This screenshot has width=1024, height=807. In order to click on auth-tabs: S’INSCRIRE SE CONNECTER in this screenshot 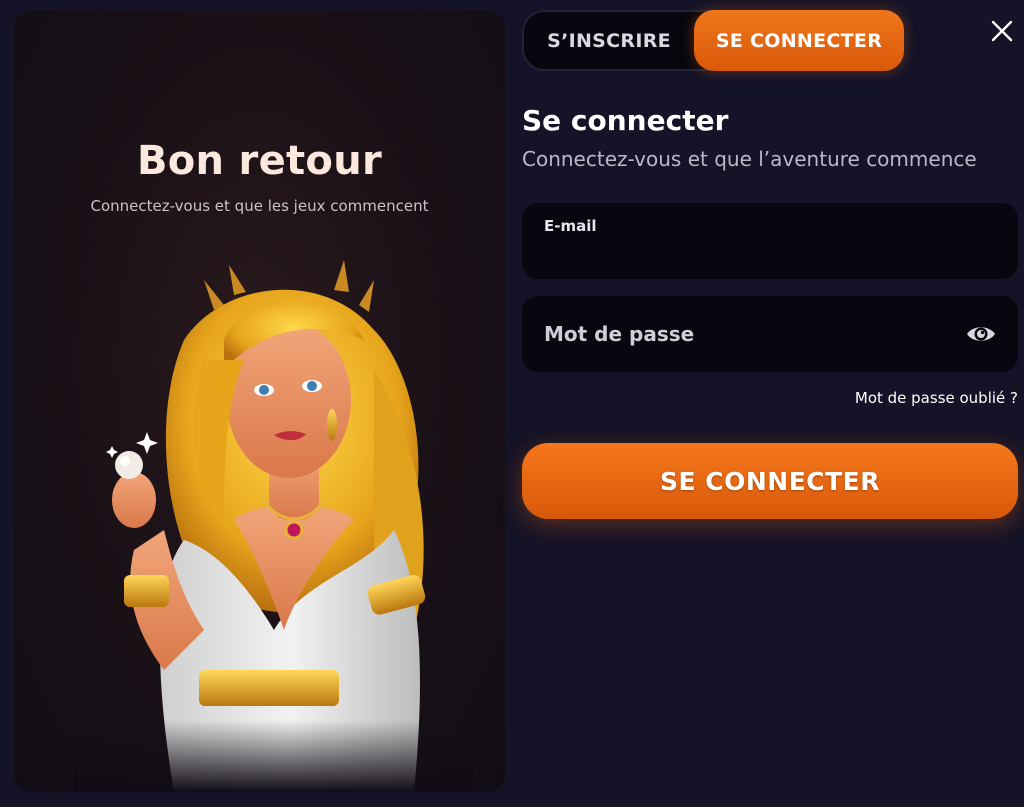, I will do `click(713, 40)`.